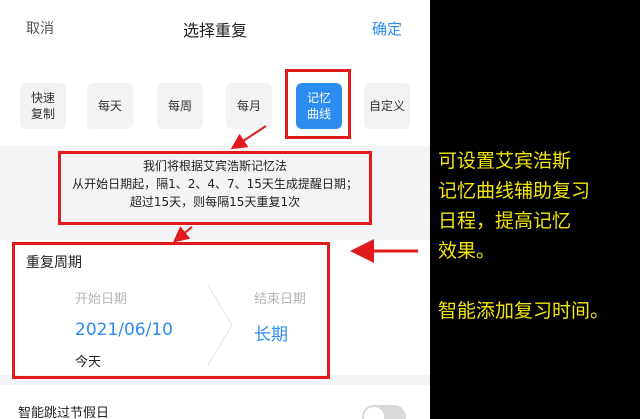 This screenshot has height=419, width=640. I want to click on arrow-to-period, so click(182, 234).